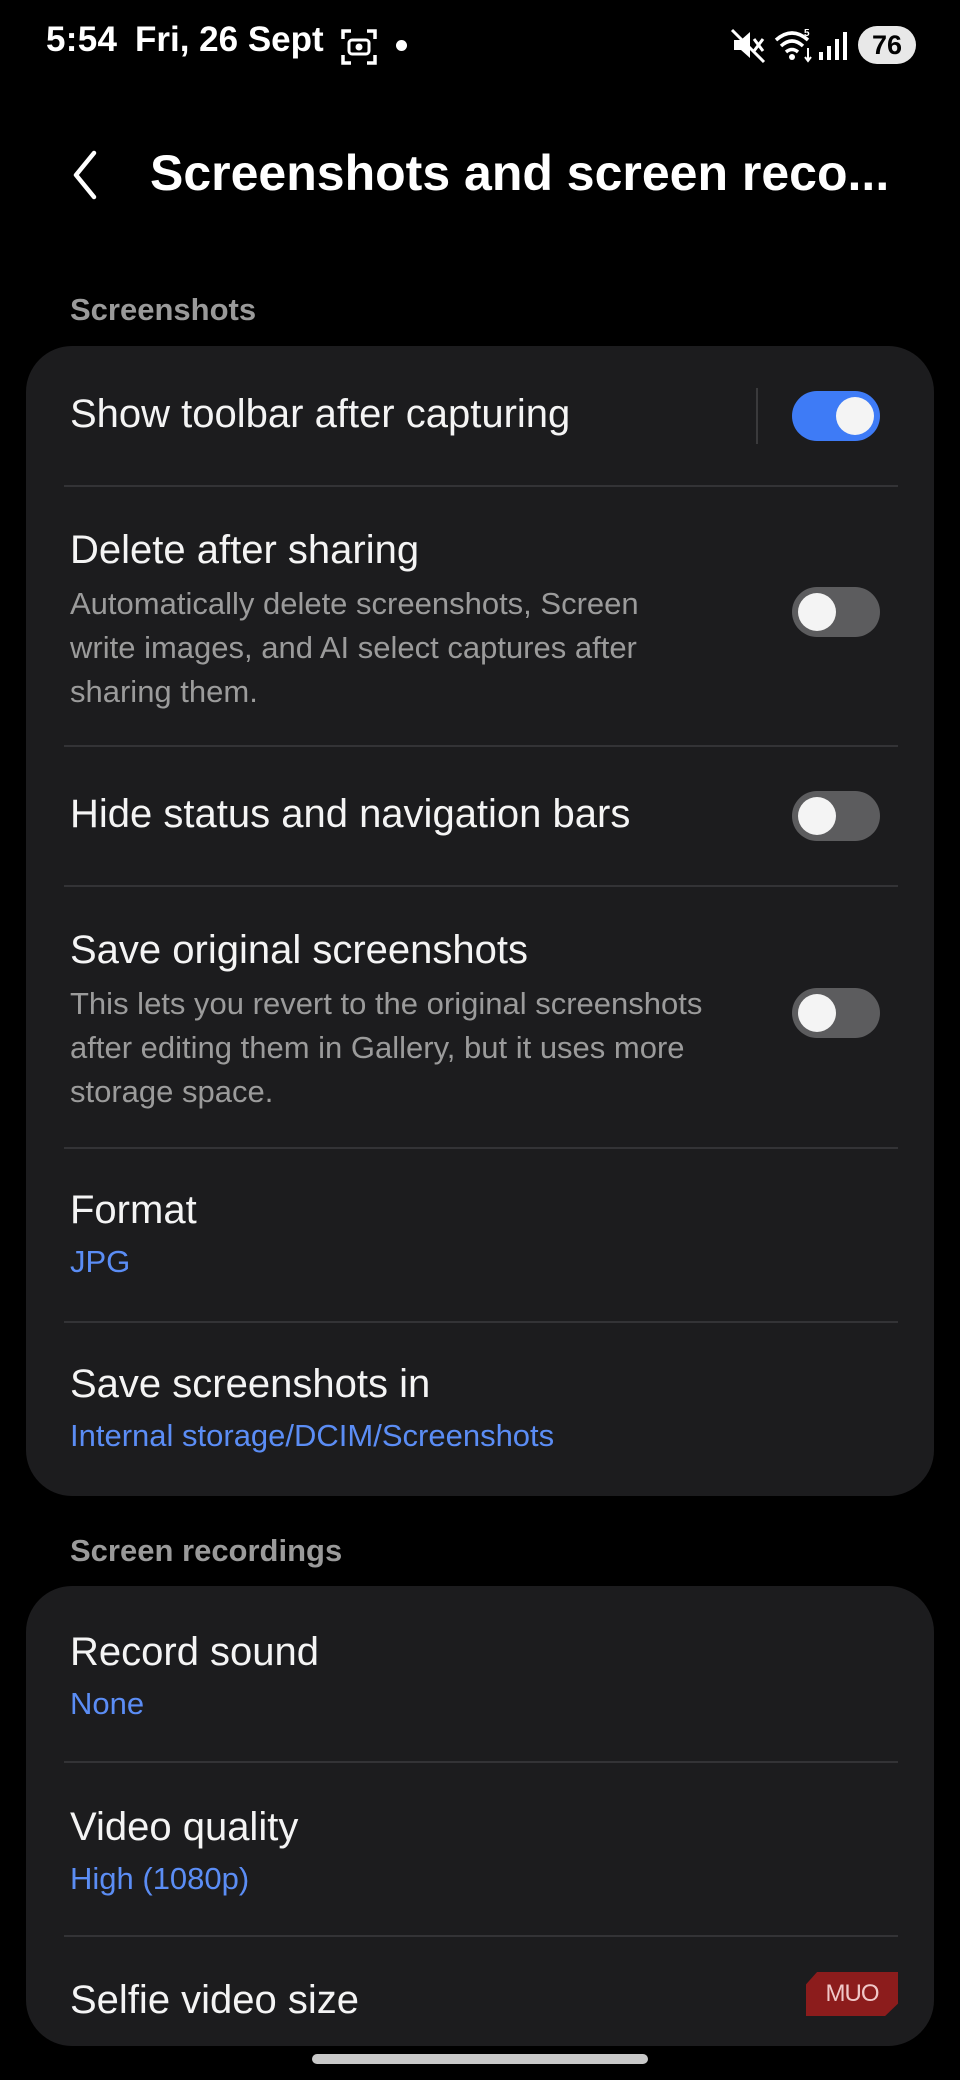  What do you see at coordinates (133, 1210) in the screenshot?
I see `setting-title: Format` at bounding box center [133, 1210].